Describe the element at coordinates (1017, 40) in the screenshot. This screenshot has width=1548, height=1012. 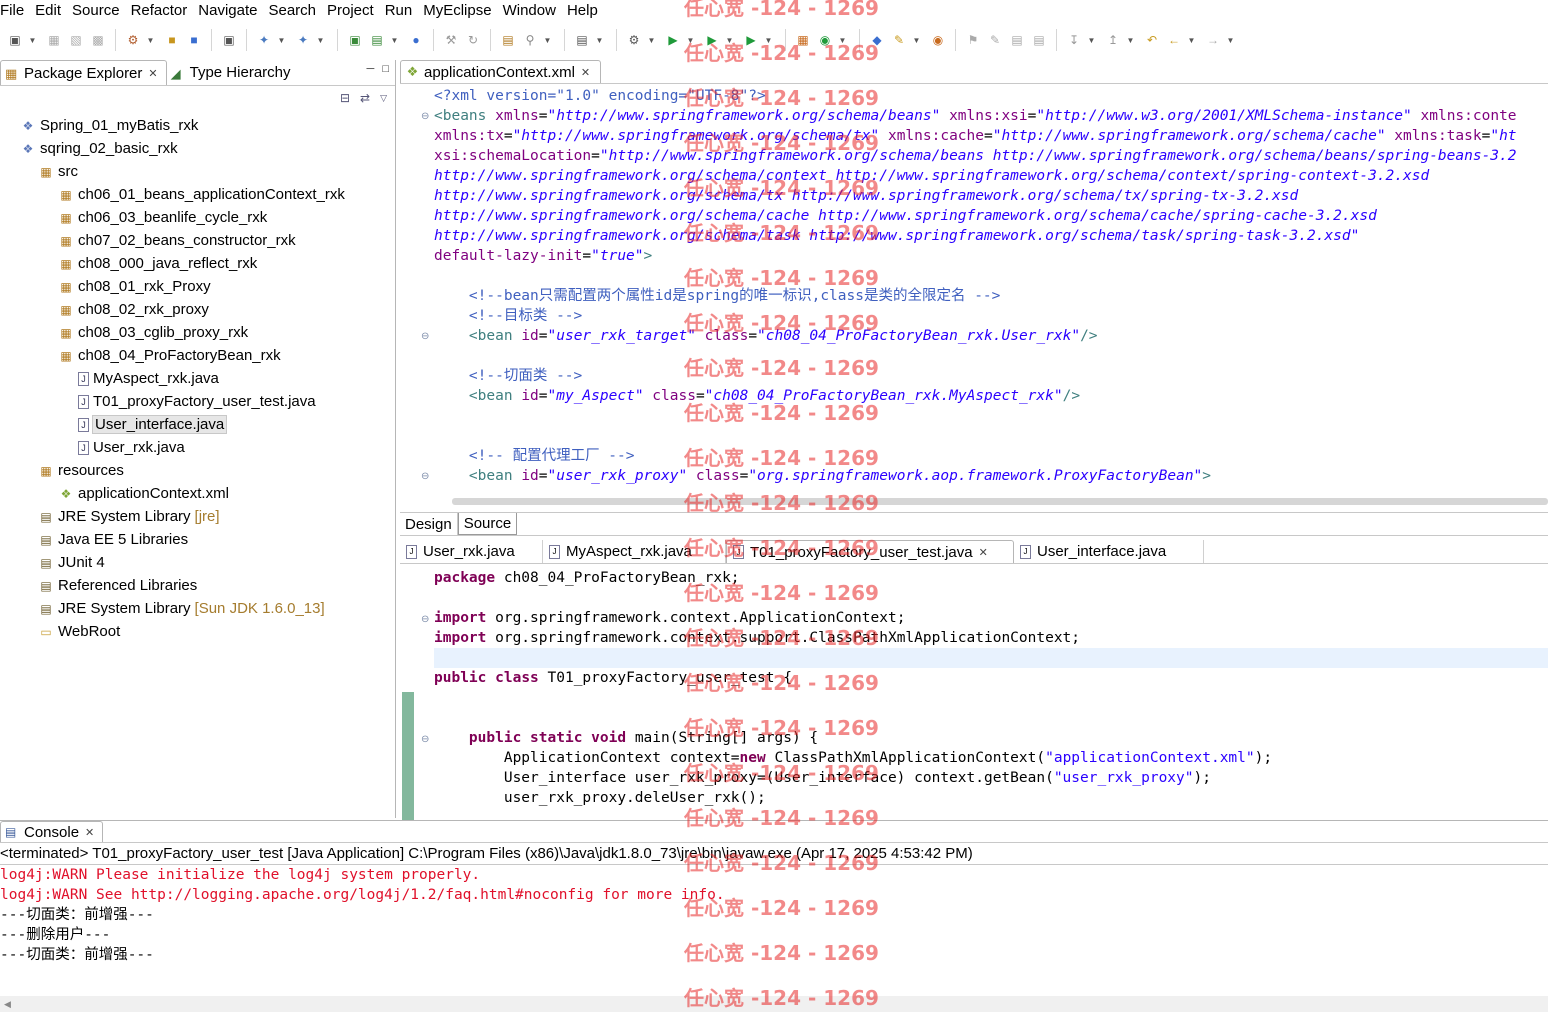
I see `show-whitespace-icon: ▤` at that location.